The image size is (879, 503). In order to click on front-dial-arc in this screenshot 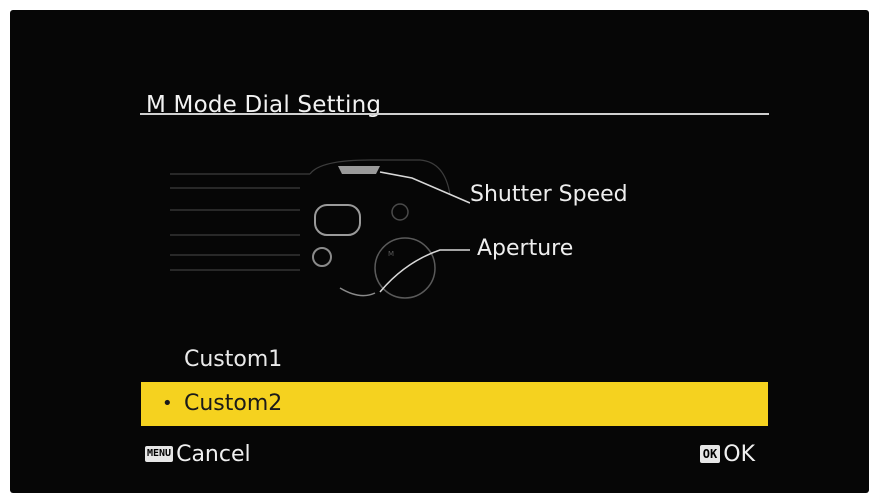, I will do `click(357, 292)`.